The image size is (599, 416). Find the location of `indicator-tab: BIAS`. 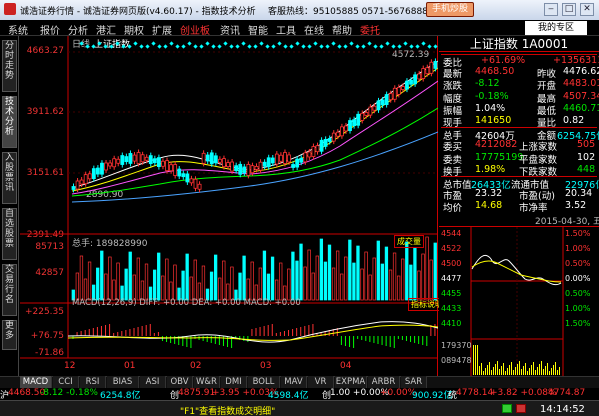

indicator-tab: BIAS is located at coordinates (123, 382).